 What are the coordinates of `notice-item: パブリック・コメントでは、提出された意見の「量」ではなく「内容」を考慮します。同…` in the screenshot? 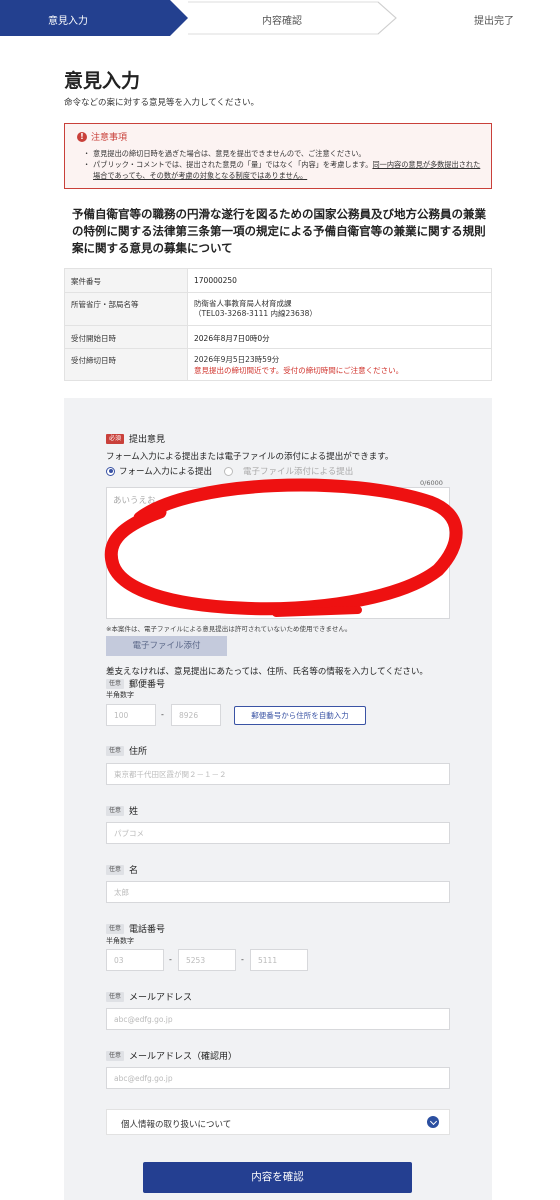 It's located at (283, 170).